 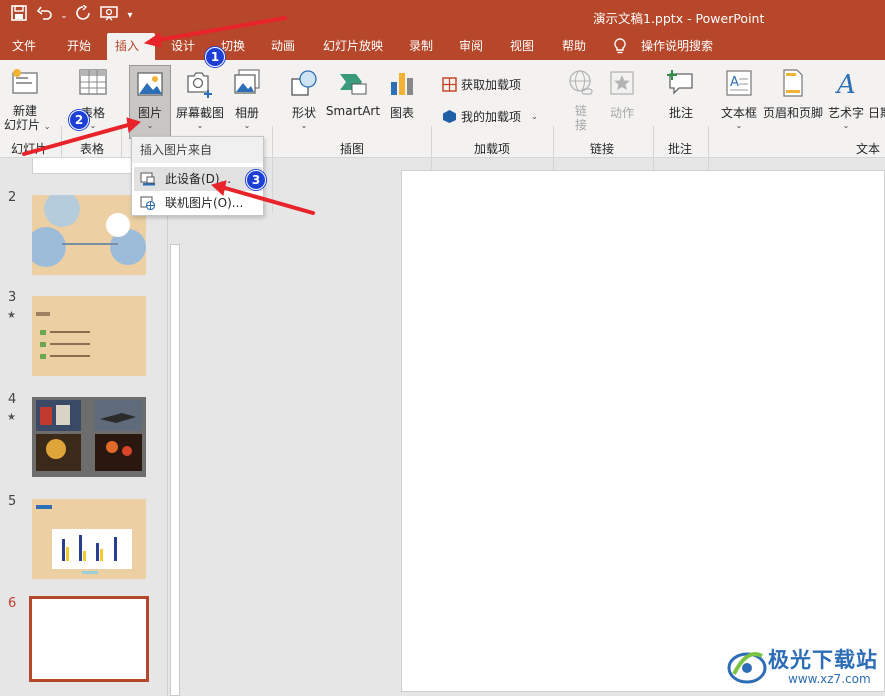 I want to click on save-icon, so click(x=19, y=16).